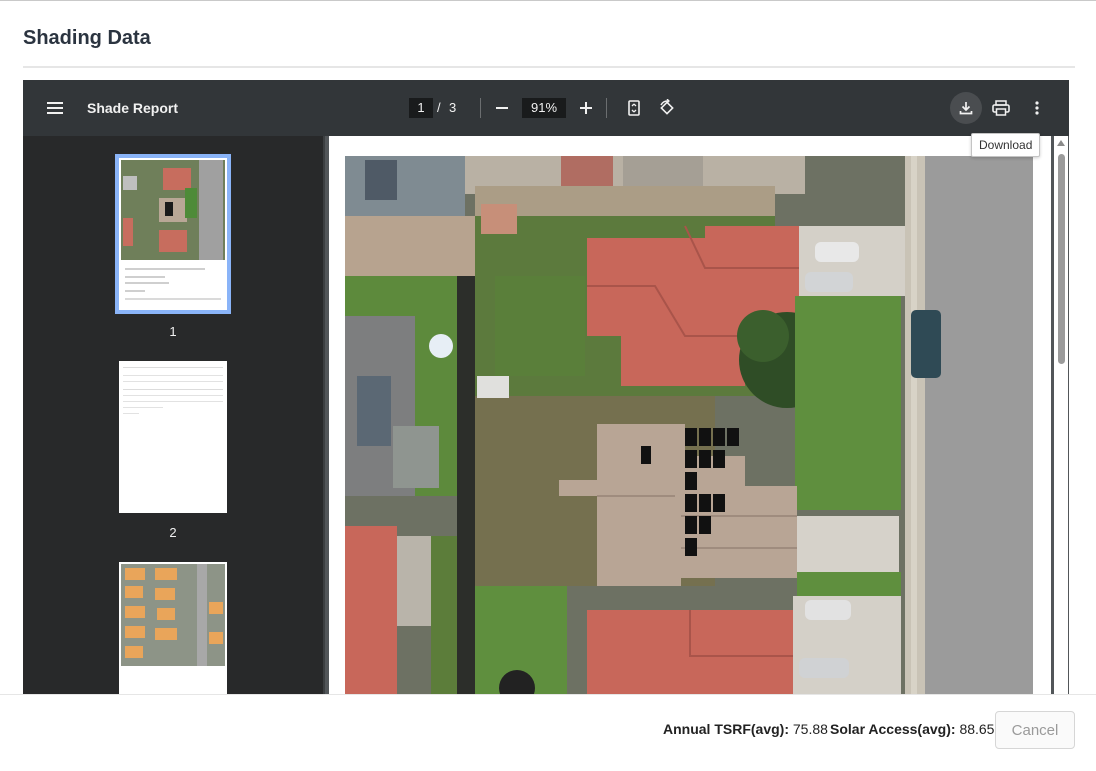  I want to click on tsrf-stat: Annual TSRF(avg): 75.88, so click(745, 729).